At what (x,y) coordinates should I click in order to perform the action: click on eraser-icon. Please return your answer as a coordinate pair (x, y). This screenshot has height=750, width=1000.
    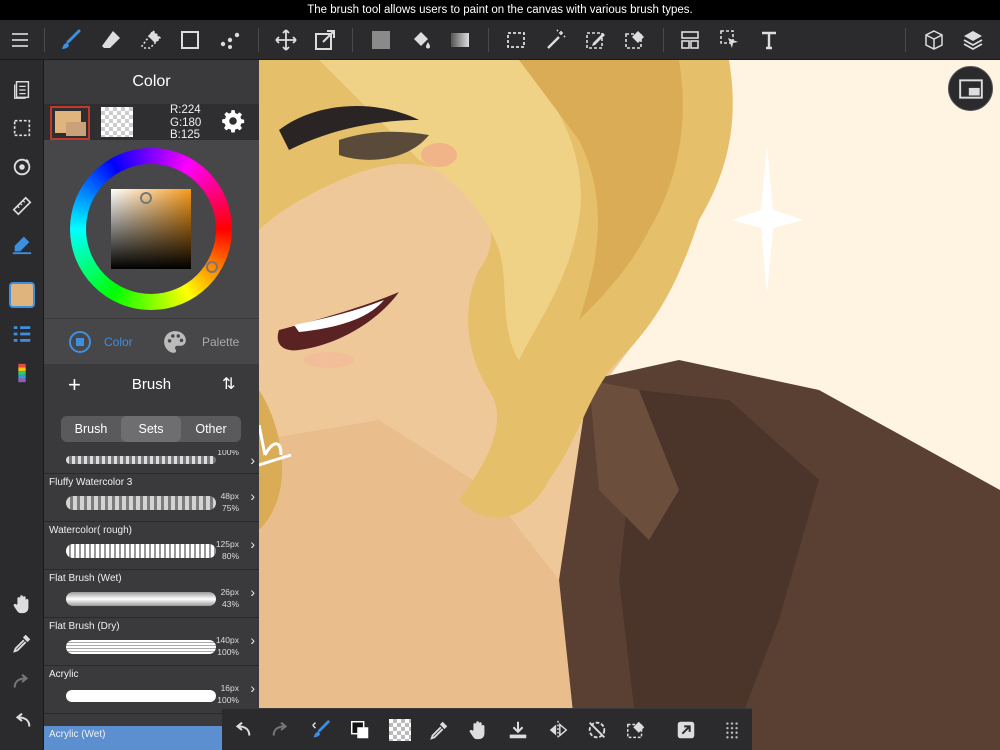
    Looking at the image, I should click on (111, 40).